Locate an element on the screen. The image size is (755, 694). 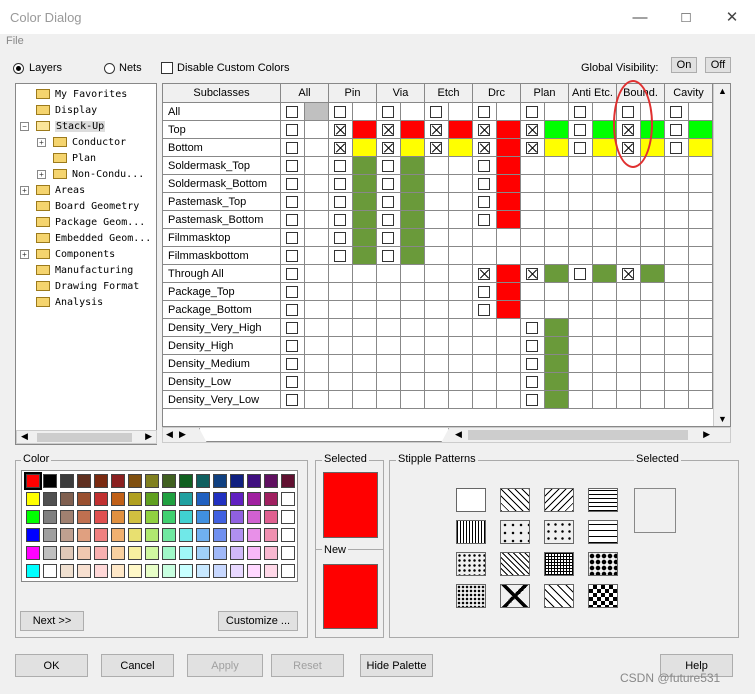
tree-item: Conductor is located at coordinates (89, 142).